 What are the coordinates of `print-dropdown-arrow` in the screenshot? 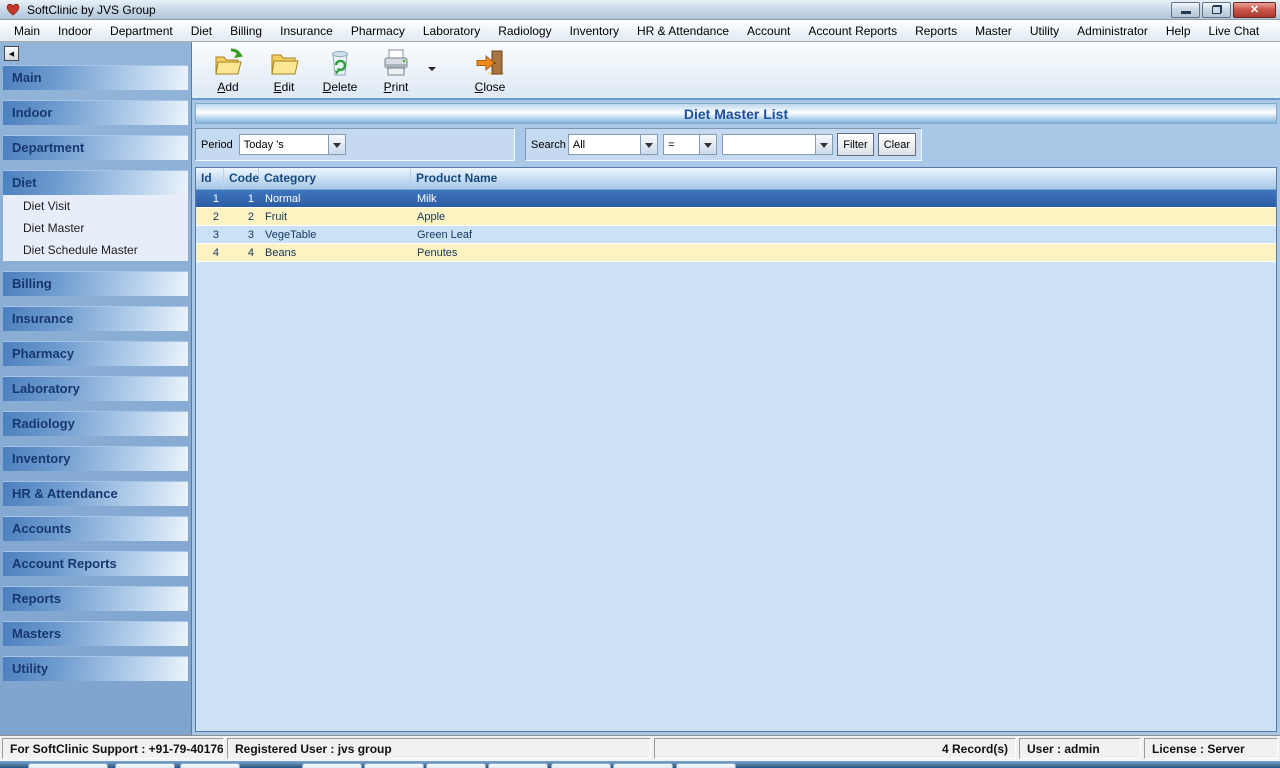 It's located at (432, 69).